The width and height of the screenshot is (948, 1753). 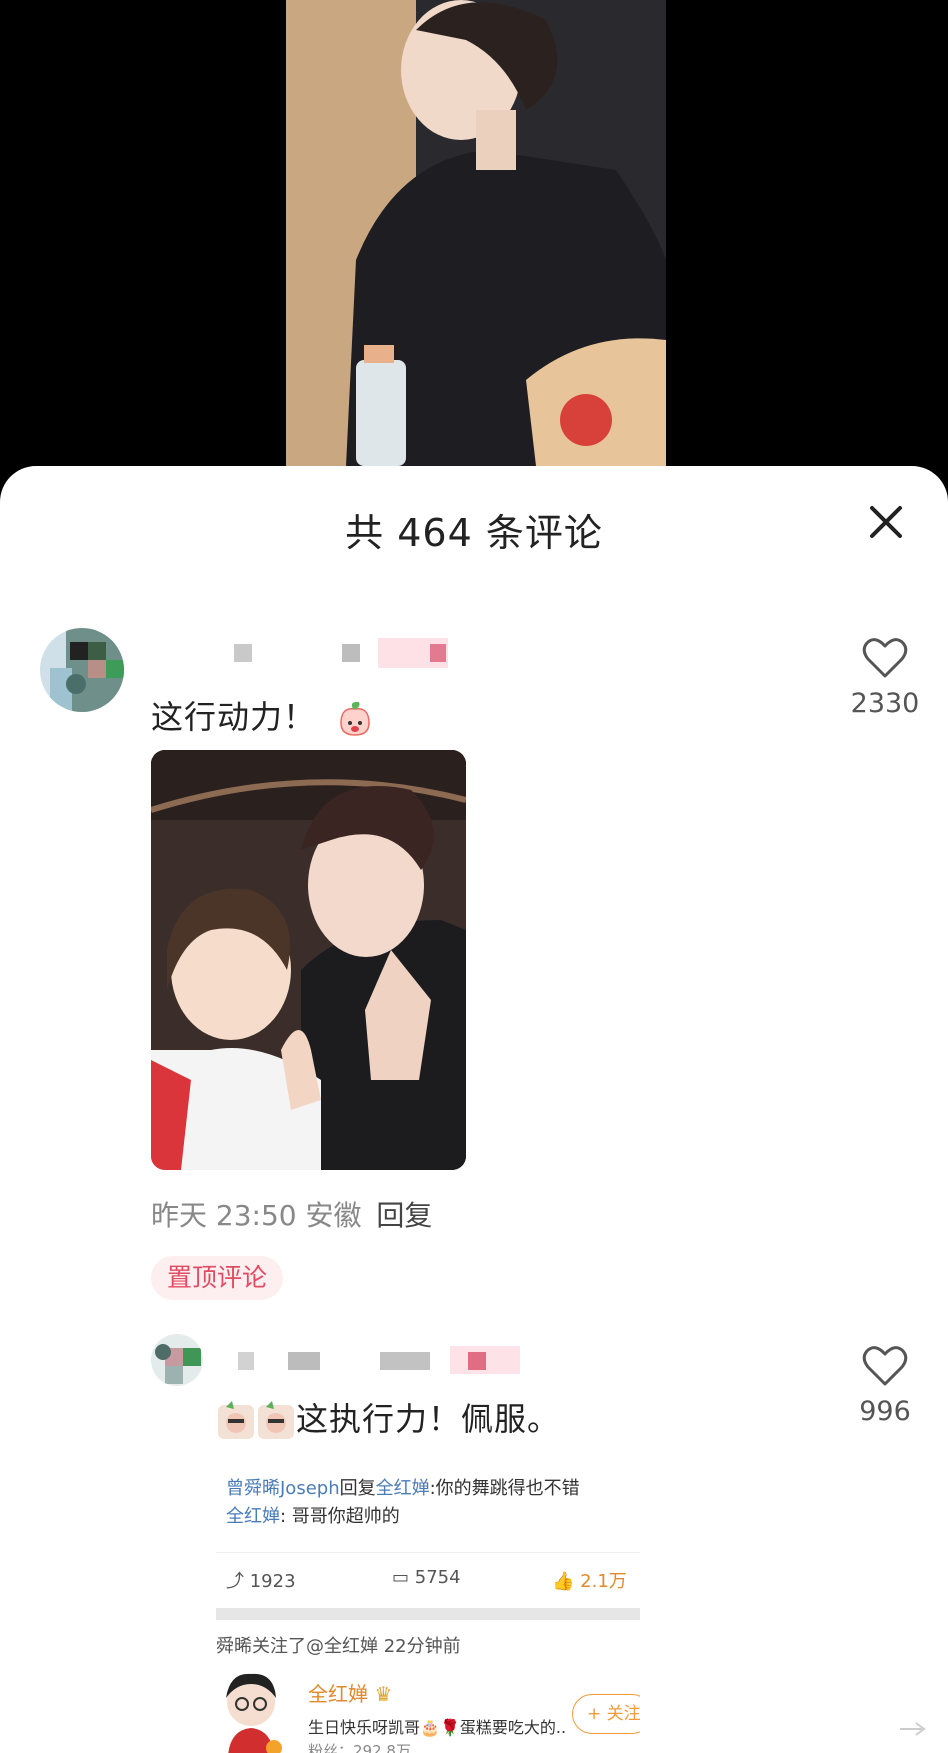 I want to click on follow-note: 舜晞关注了@全红婵 22分钟前, so click(x=338, y=1646).